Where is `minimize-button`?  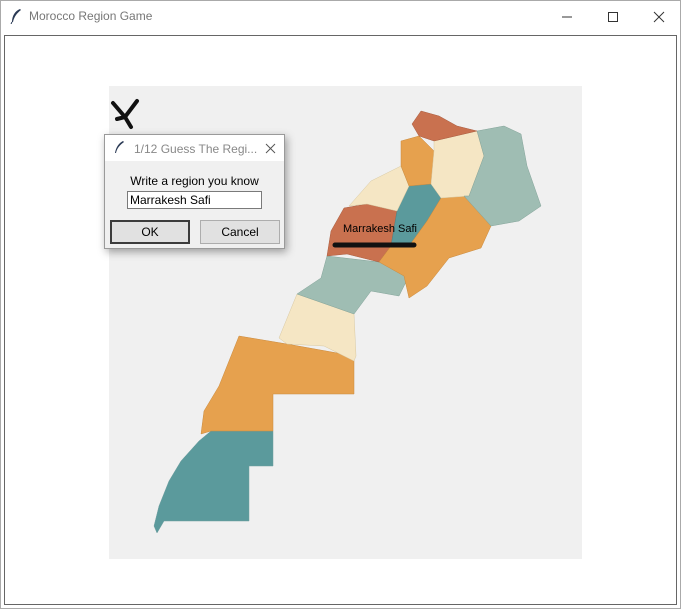 minimize-button is located at coordinates (567, 16).